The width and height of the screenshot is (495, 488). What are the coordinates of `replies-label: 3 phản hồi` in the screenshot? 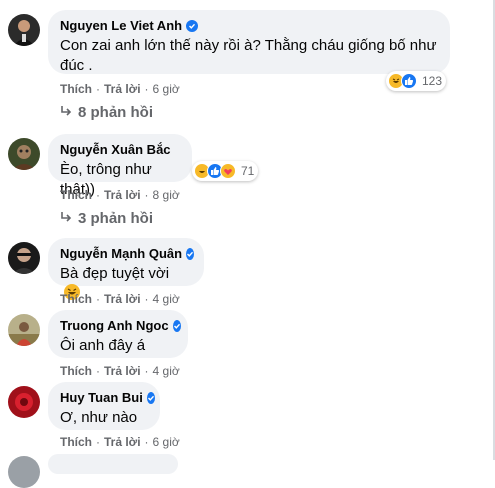 It's located at (115, 218).